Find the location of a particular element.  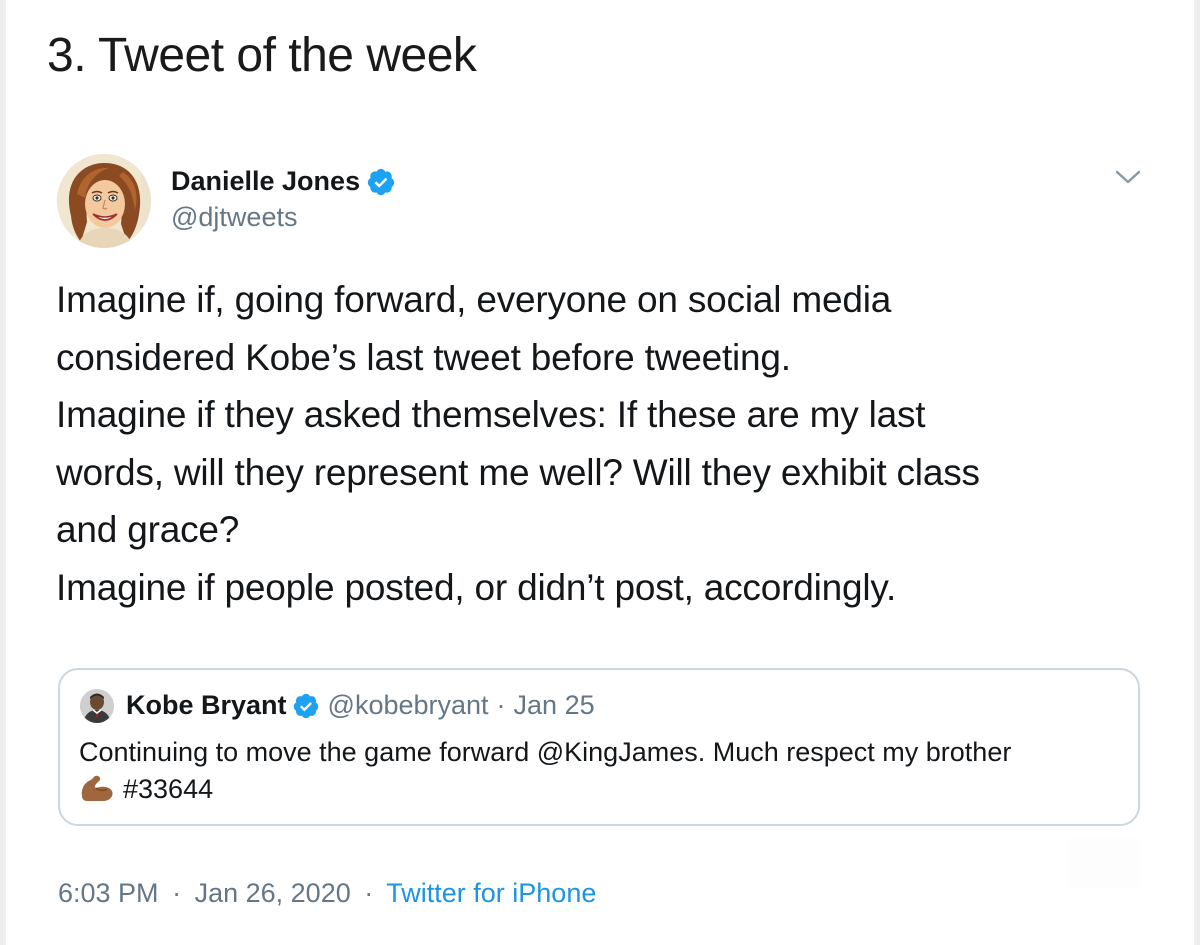

page-heading: 3. Tweet of the week is located at coordinates (262, 55).